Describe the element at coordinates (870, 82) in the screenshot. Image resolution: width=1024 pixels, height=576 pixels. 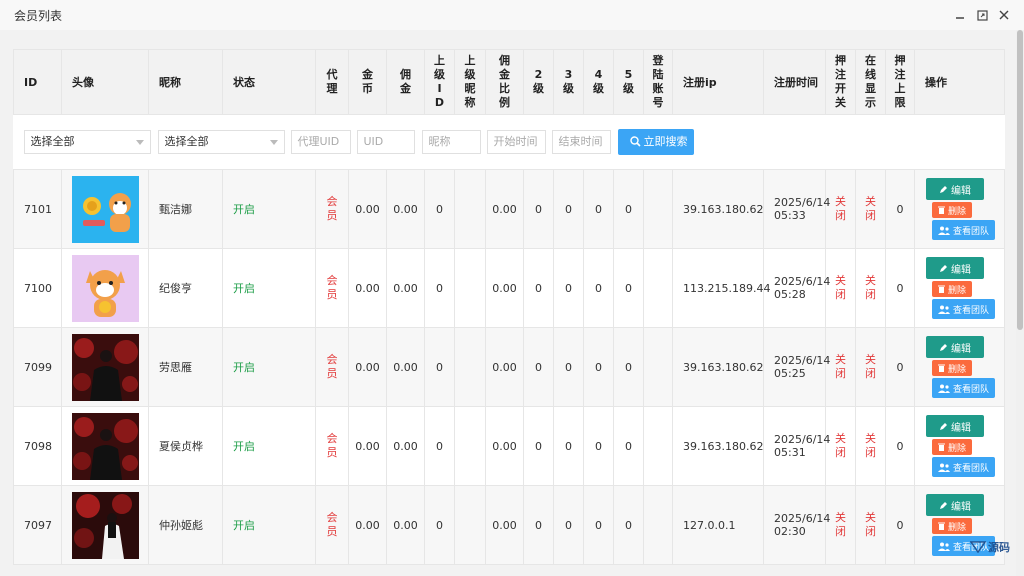
I see `col-header-online: 在线显示` at that location.